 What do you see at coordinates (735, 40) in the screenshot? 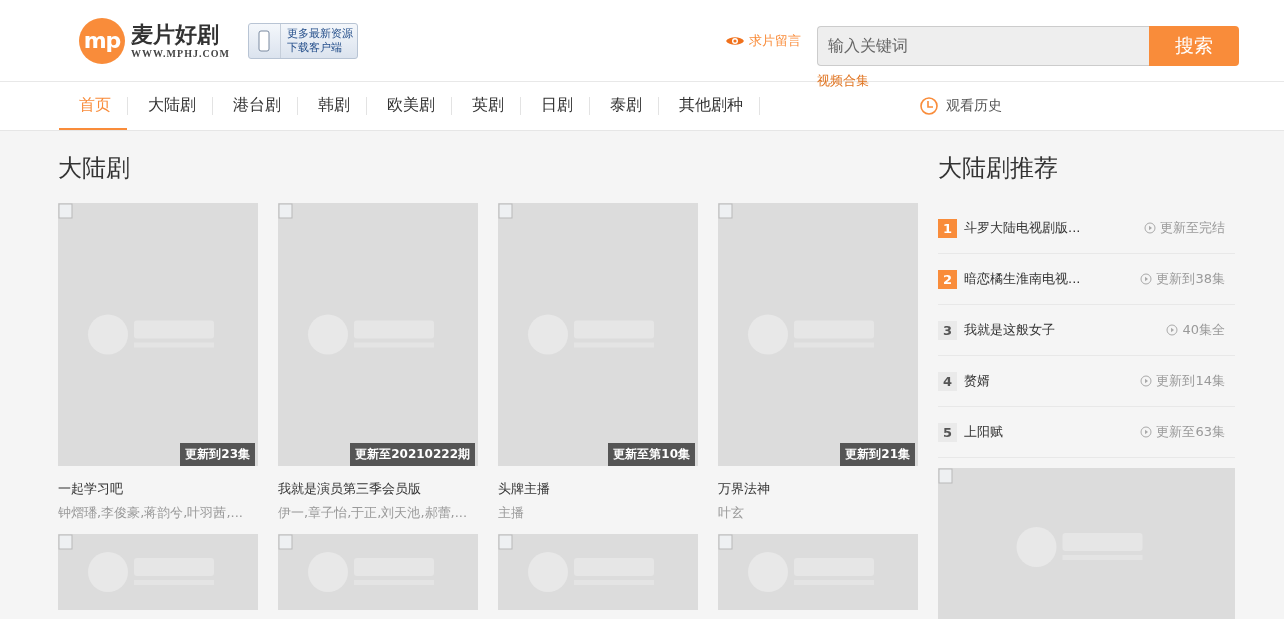
I see `eye-icon` at bounding box center [735, 40].